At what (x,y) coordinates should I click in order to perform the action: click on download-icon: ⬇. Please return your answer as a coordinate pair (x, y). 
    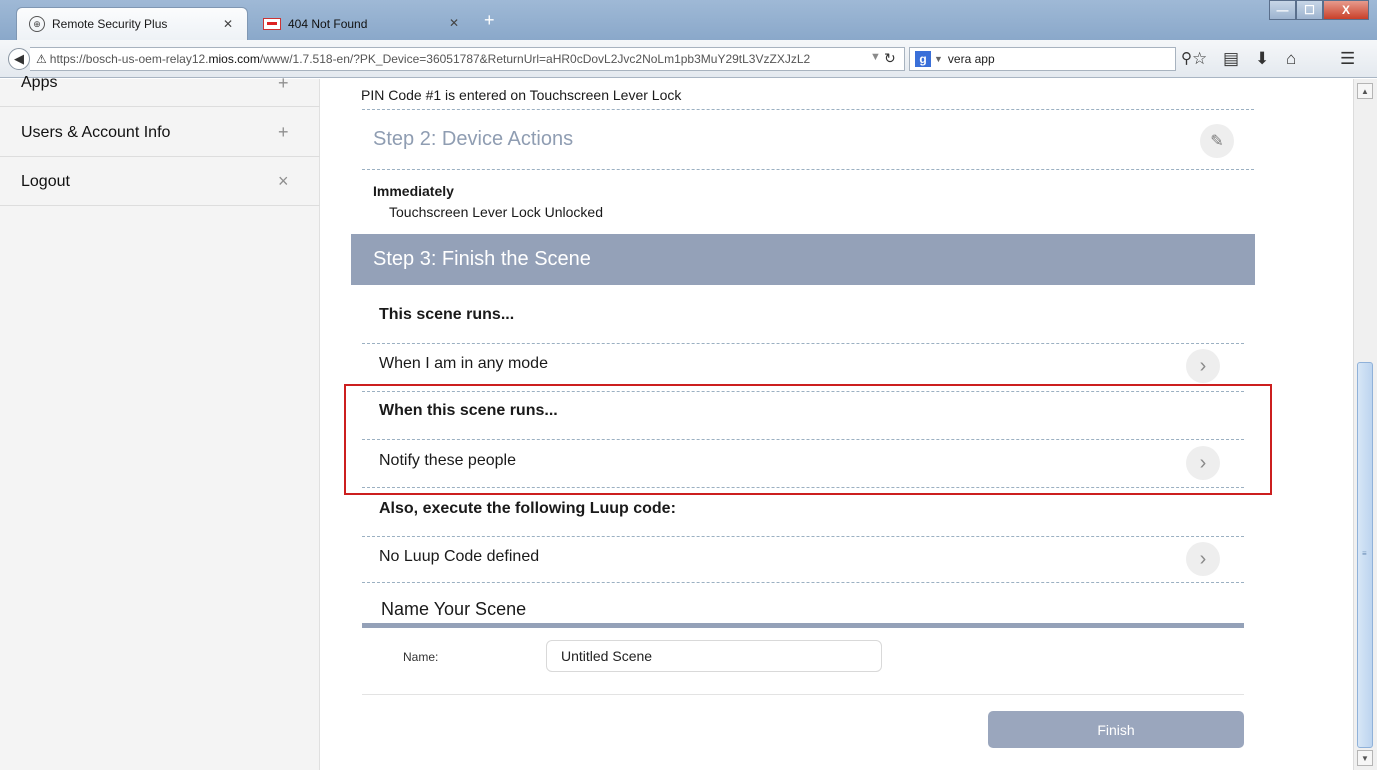
    Looking at the image, I should click on (1262, 59).